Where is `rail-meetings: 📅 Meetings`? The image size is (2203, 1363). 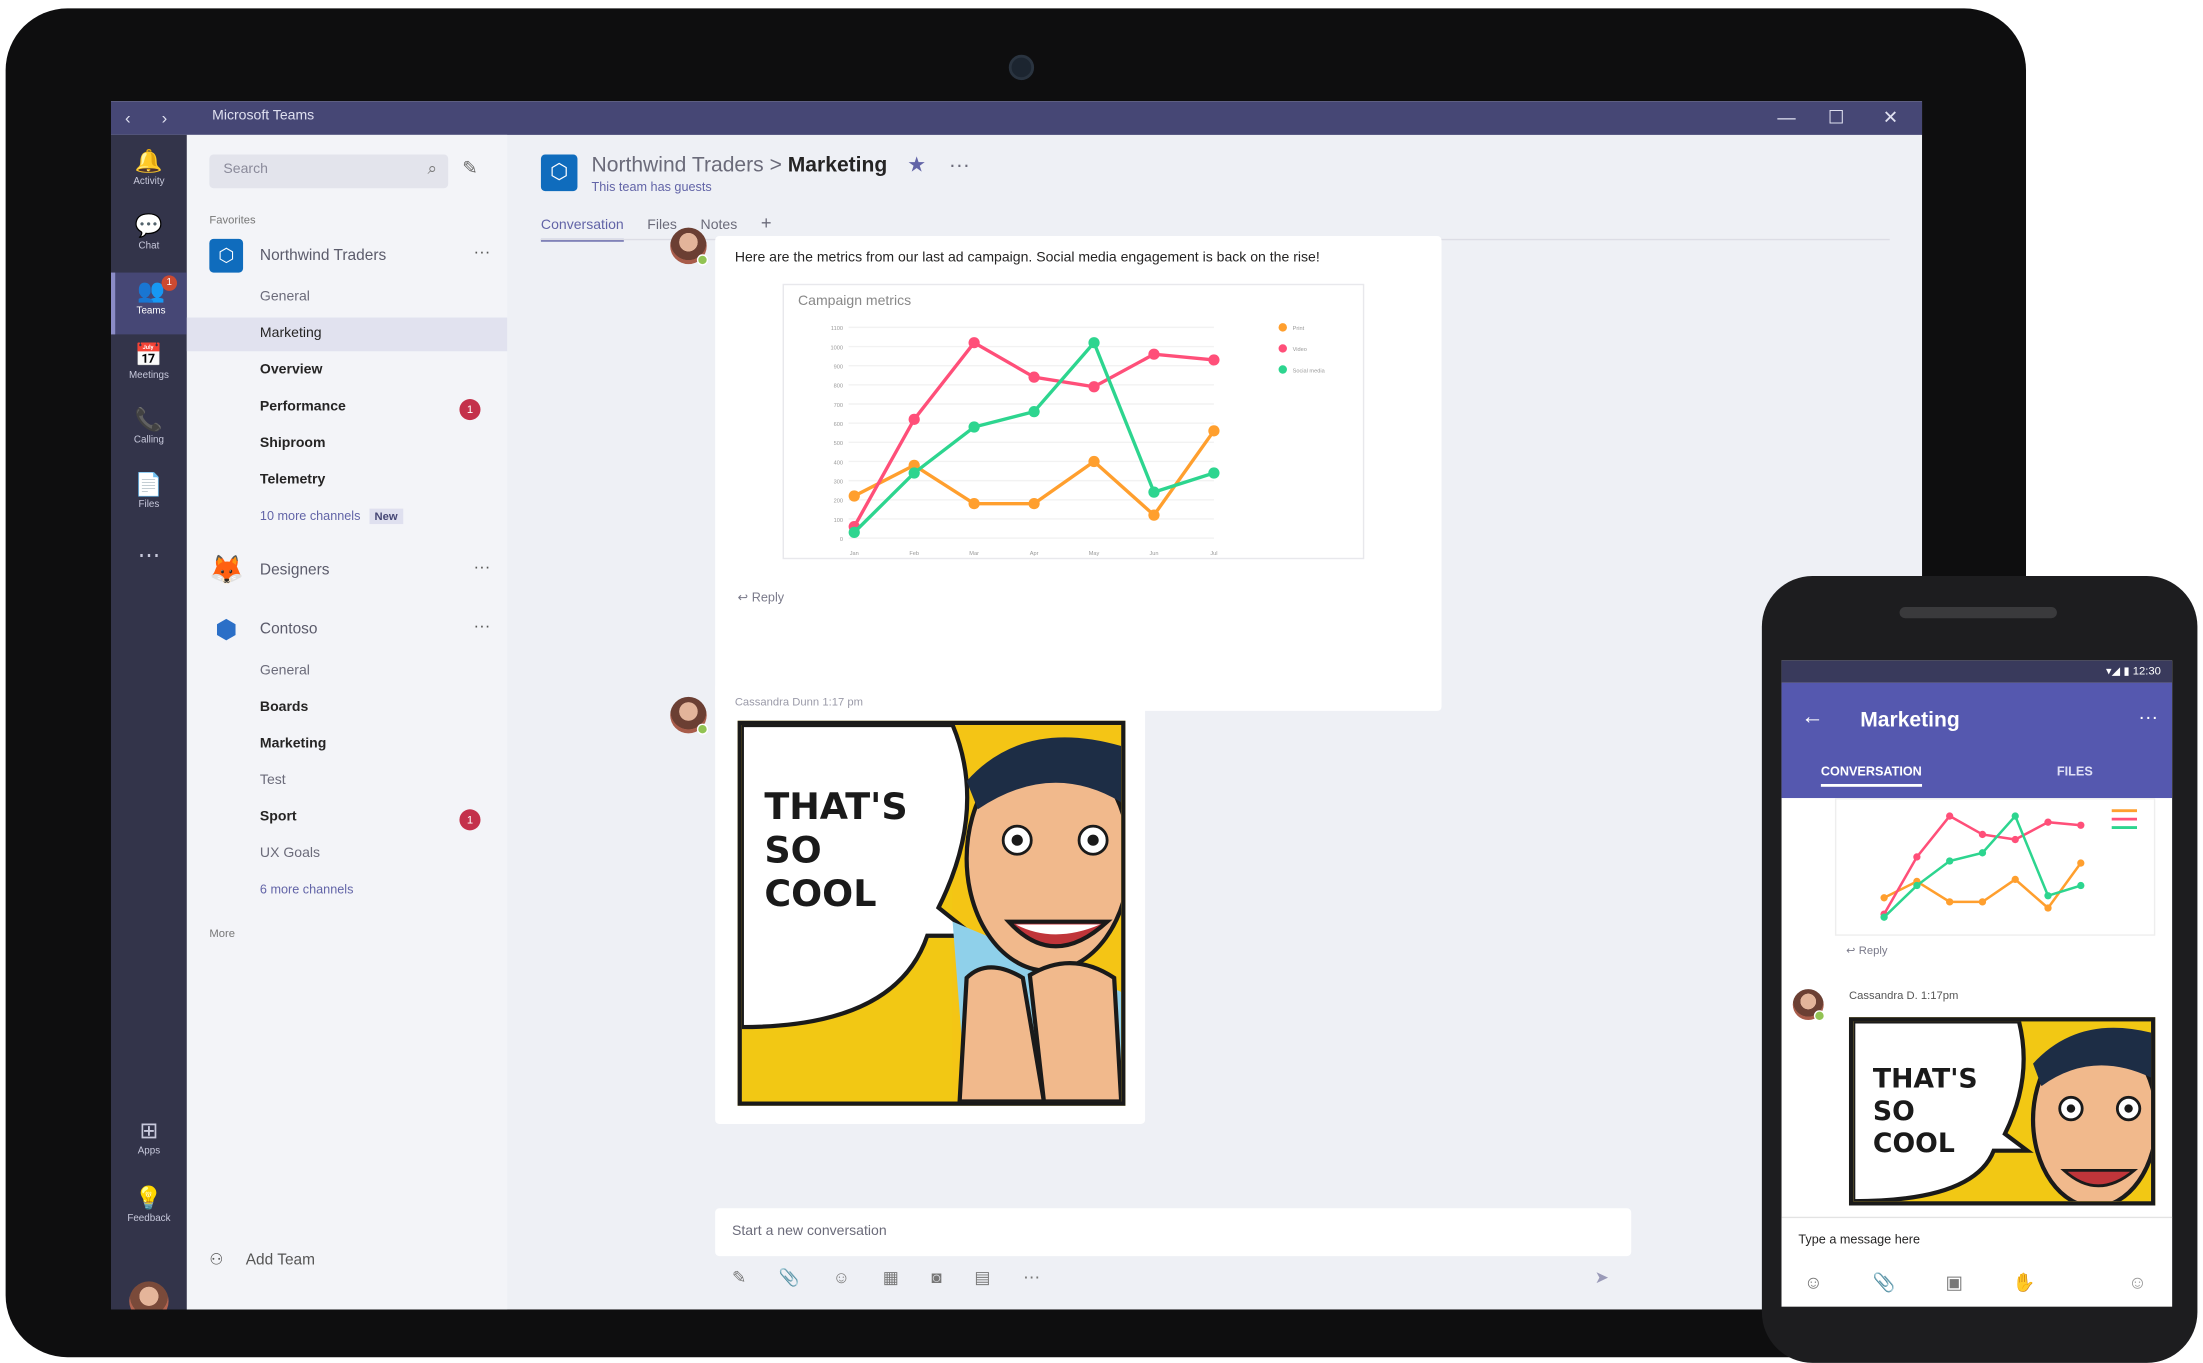 rail-meetings: 📅 Meetings is located at coordinates (149, 368).